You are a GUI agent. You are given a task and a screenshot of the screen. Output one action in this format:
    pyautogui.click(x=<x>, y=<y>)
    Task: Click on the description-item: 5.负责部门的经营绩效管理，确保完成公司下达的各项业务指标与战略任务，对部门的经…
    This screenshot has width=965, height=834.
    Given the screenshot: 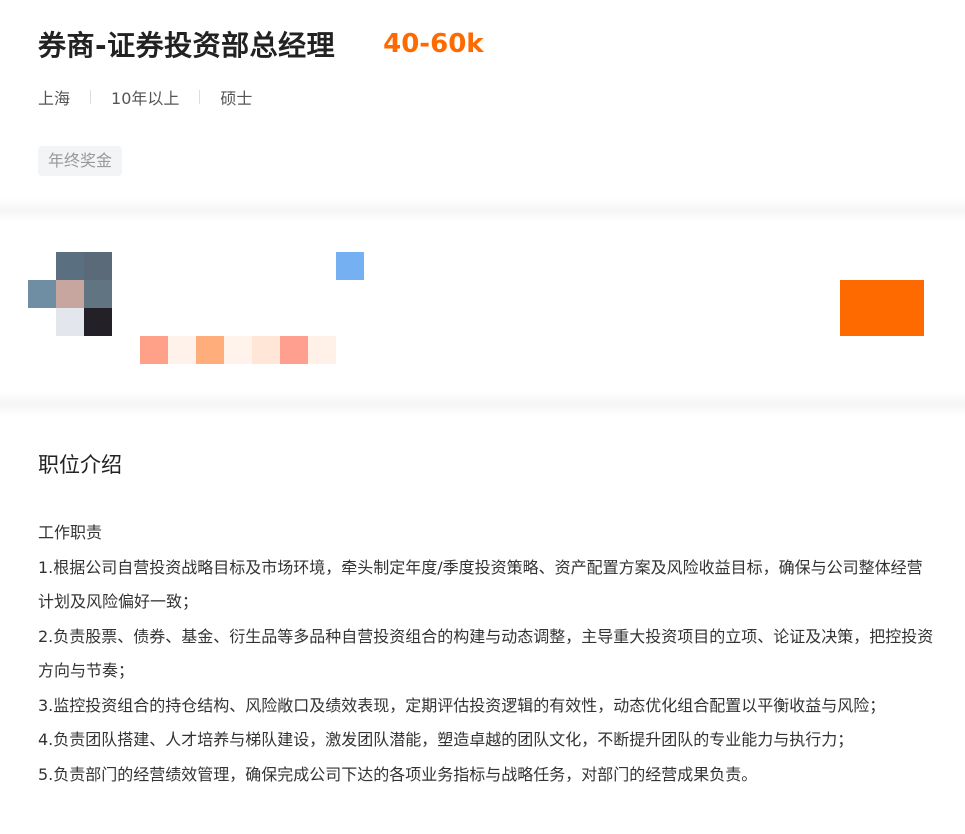 What is the action you would take?
    pyautogui.click(x=398, y=774)
    